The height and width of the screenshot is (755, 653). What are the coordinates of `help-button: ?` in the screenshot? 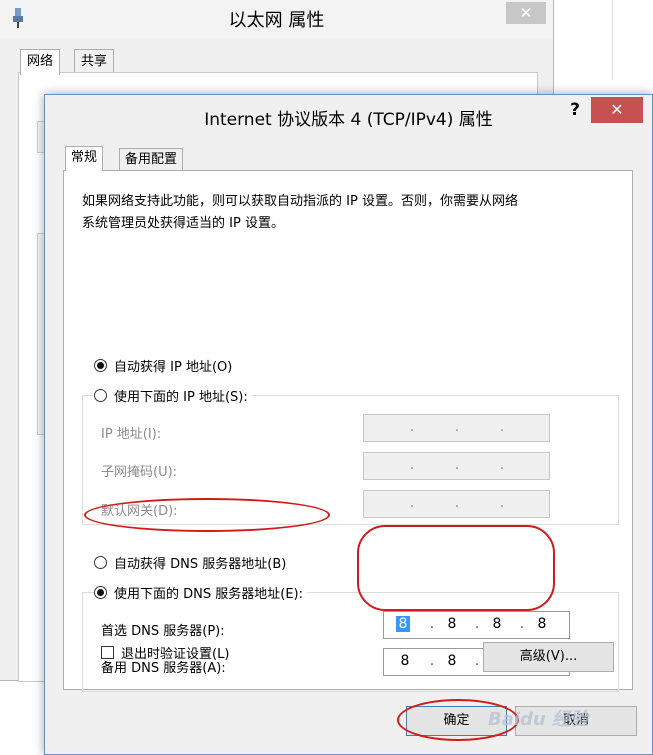 It's located at (575, 110).